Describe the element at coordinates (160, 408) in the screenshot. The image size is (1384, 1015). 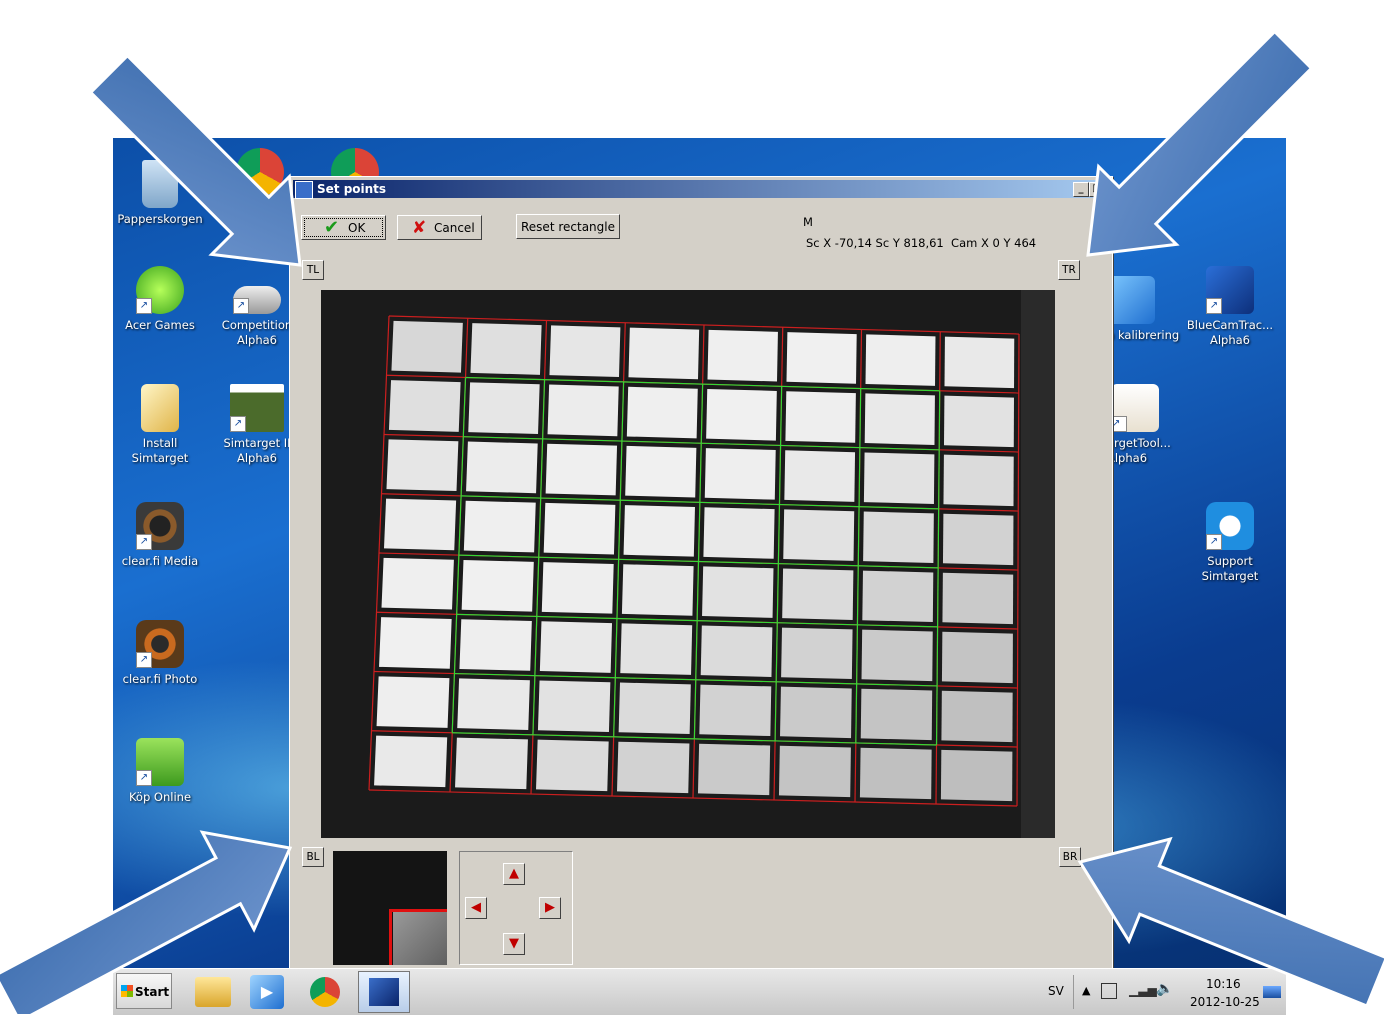
I see `install-icon` at that location.